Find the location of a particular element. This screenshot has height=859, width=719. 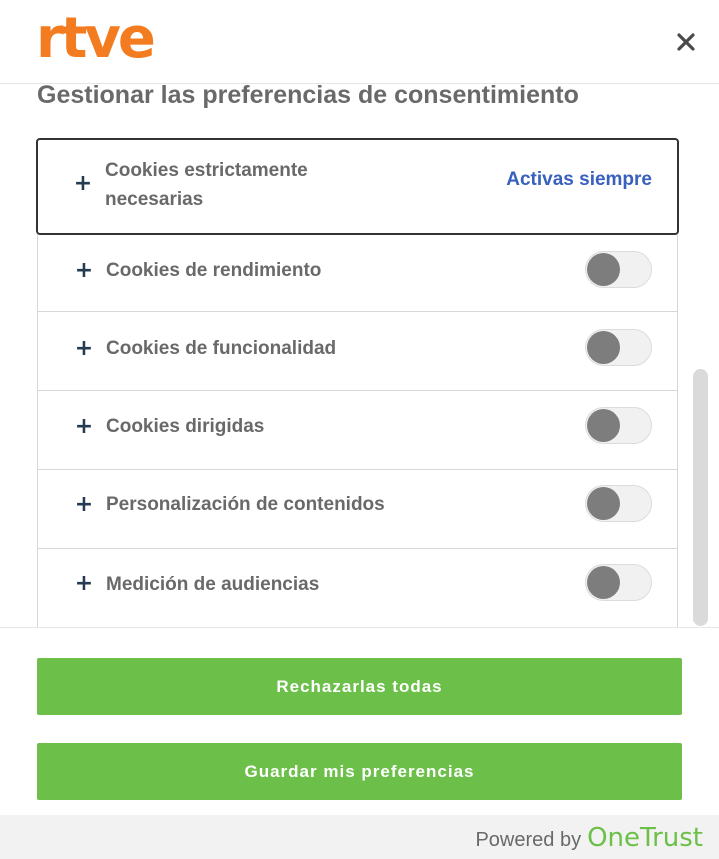

category-label: Personalización de contenidos is located at coordinates (245, 504).